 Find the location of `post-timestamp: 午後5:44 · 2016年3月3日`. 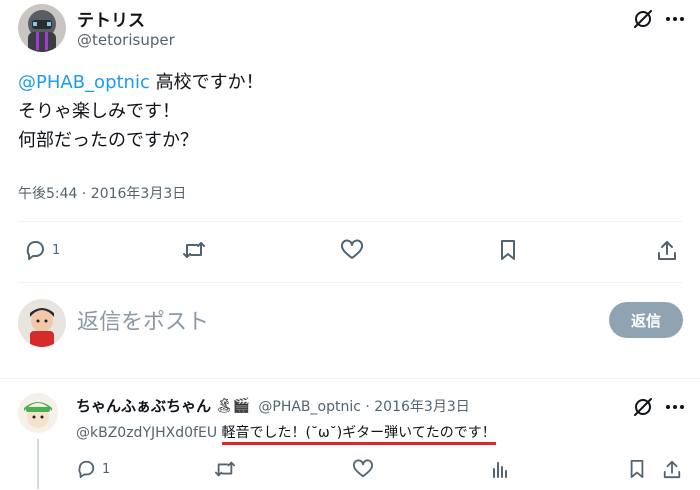

post-timestamp: 午後5:44 · 2016年3月3日 is located at coordinates (102, 193).